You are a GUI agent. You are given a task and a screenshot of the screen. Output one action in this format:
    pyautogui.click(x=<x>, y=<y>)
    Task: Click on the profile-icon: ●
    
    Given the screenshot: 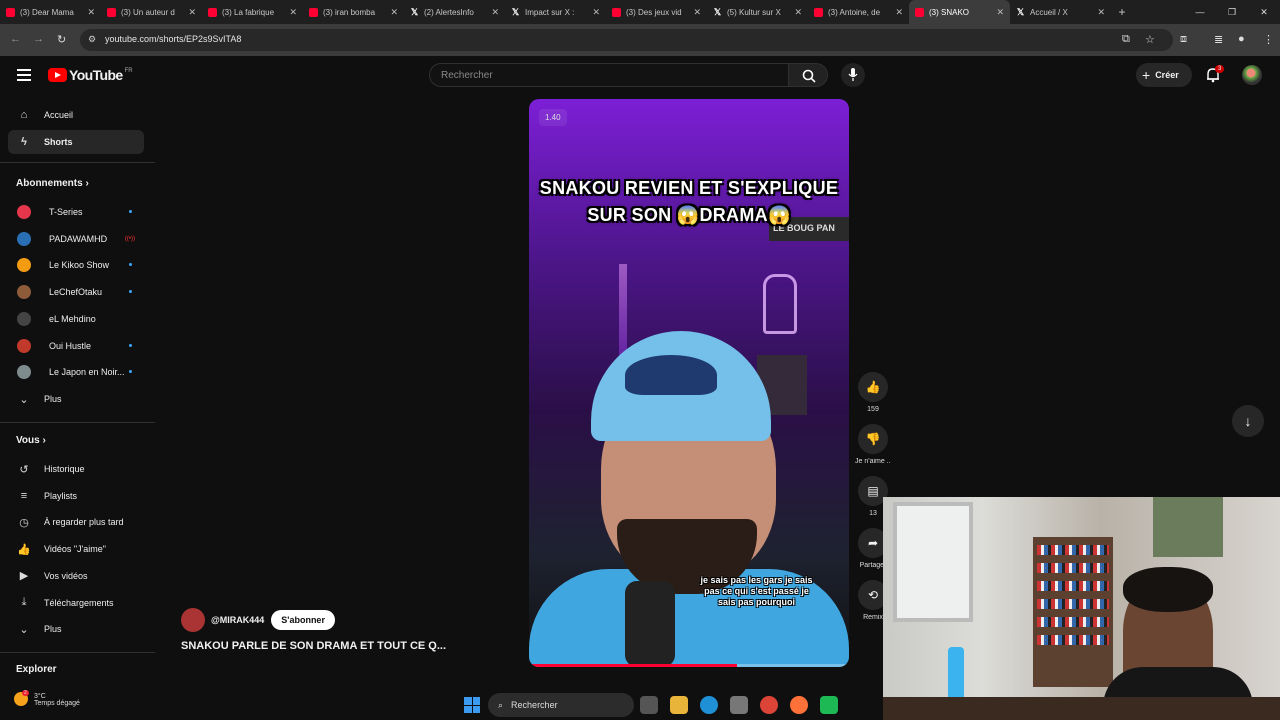 What is the action you would take?
    pyautogui.click(x=1241, y=39)
    